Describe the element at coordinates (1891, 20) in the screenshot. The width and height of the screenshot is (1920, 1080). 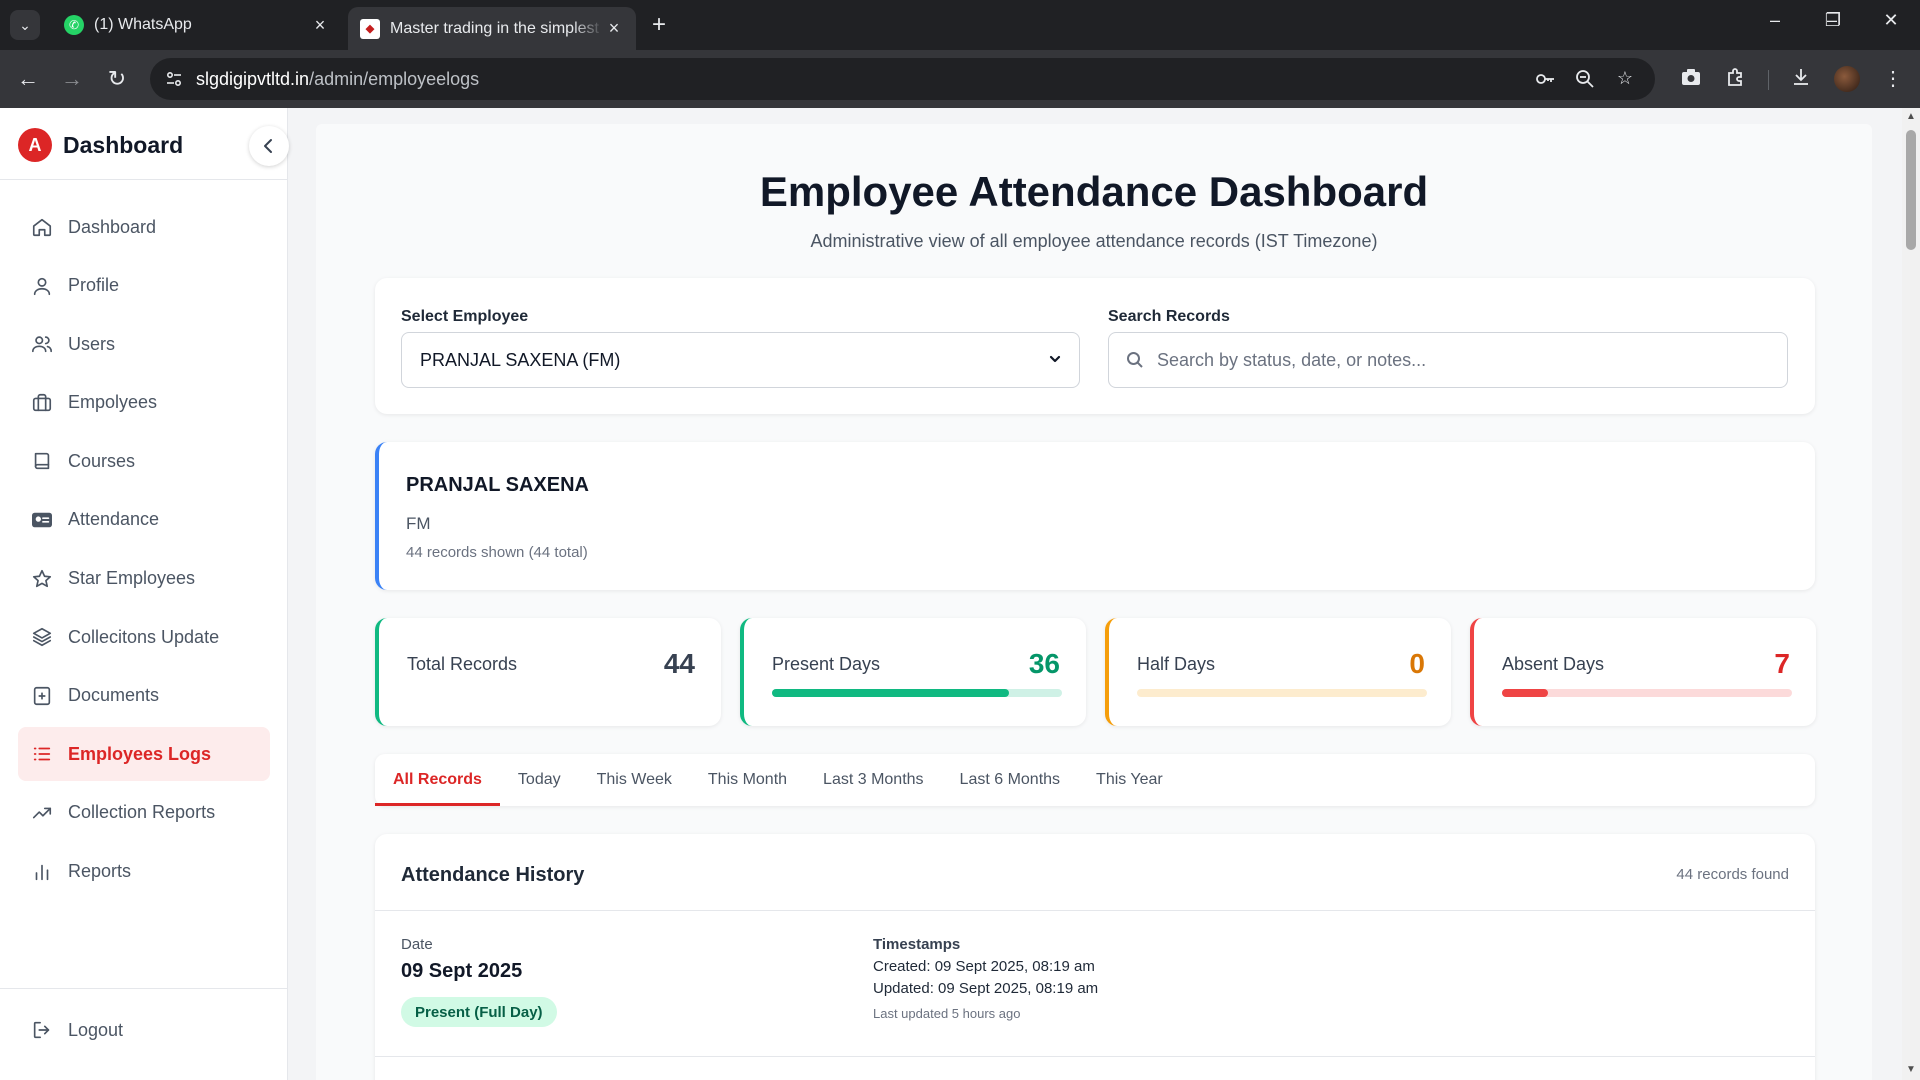
I see `close-window-icon: ✕` at that location.